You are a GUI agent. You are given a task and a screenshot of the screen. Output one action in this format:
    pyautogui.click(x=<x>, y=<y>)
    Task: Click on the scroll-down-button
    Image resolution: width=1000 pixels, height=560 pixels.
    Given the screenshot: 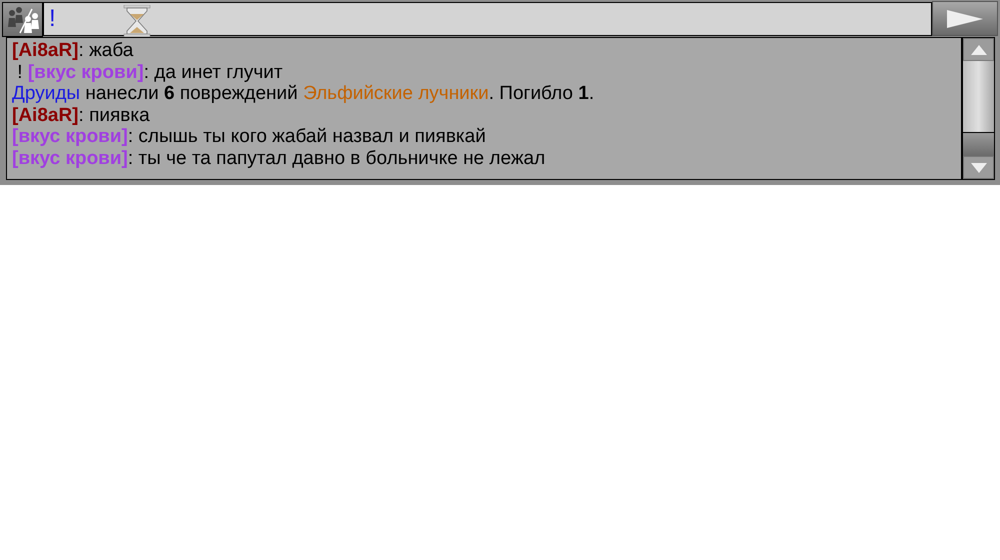 What is the action you would take?
    pyautogui.click(x=978, y=167)
    